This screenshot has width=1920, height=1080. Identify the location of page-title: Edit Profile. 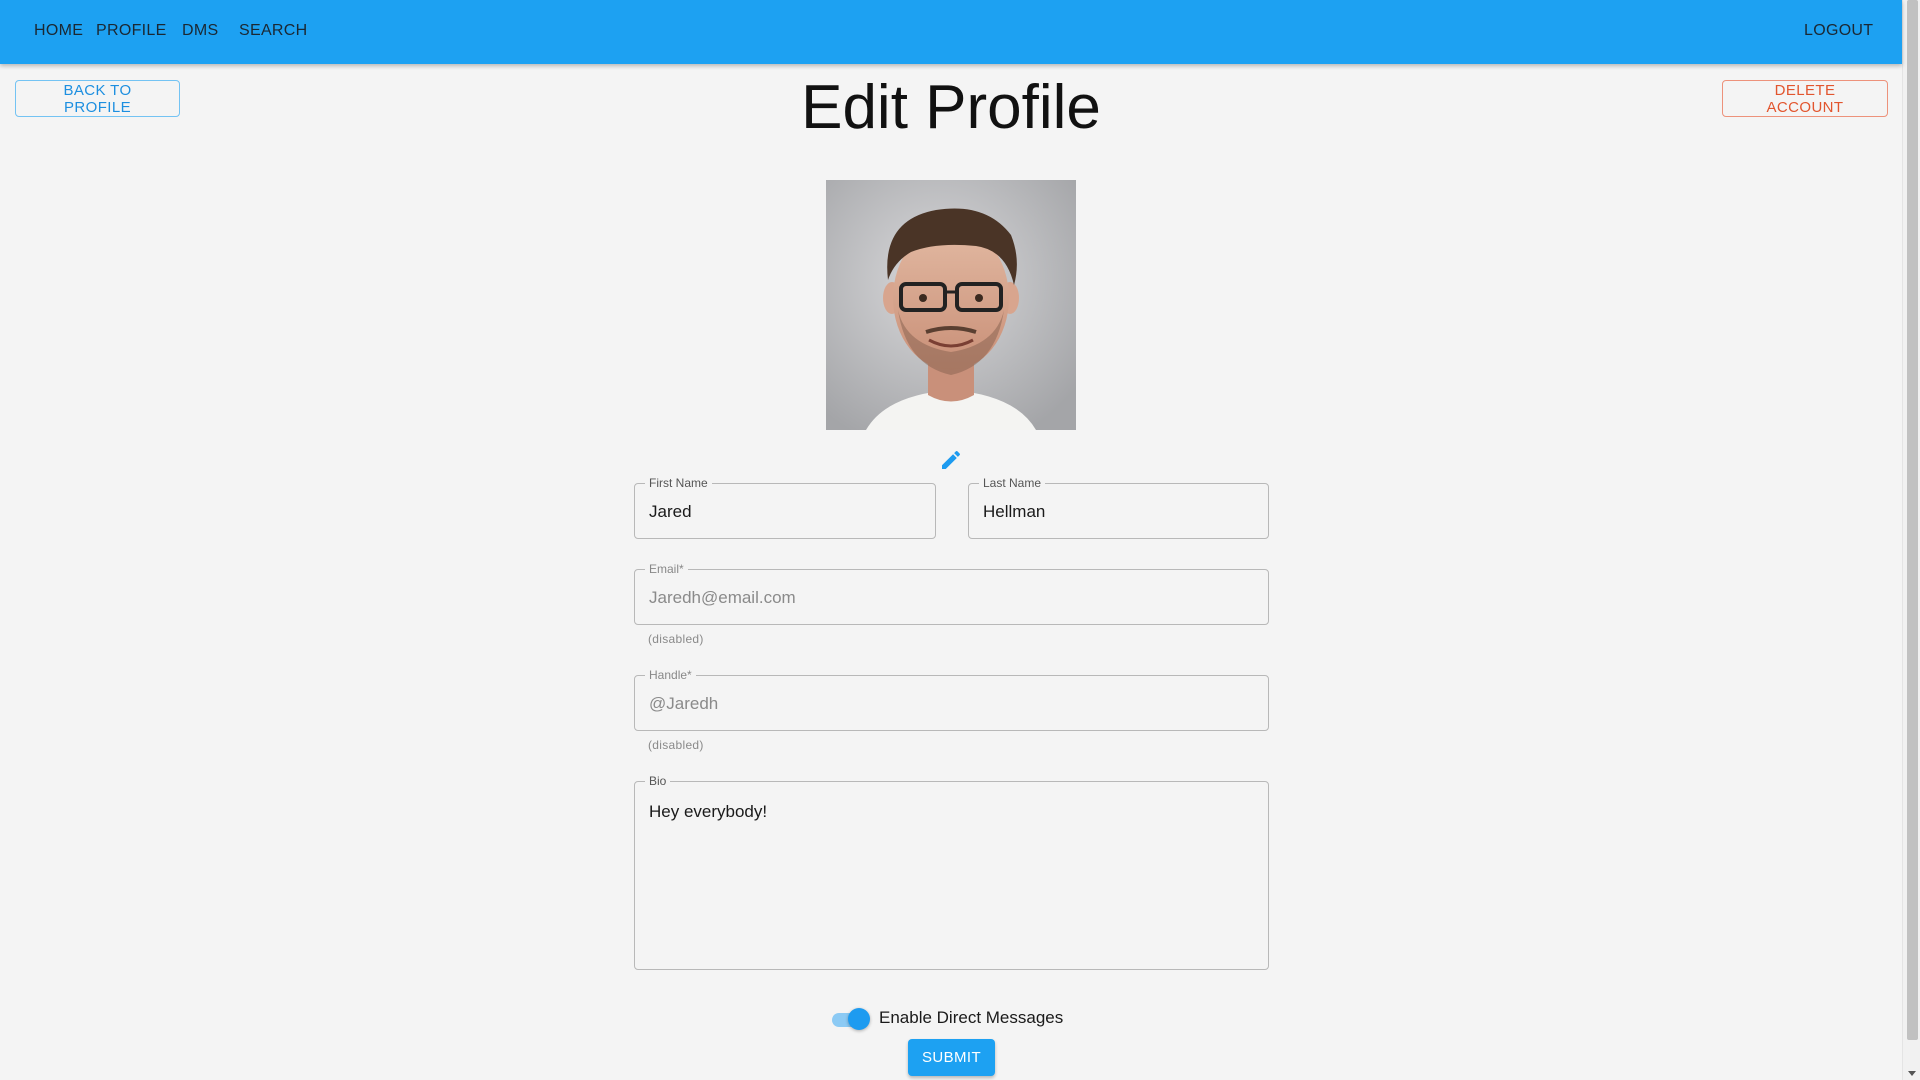
(951, 107).